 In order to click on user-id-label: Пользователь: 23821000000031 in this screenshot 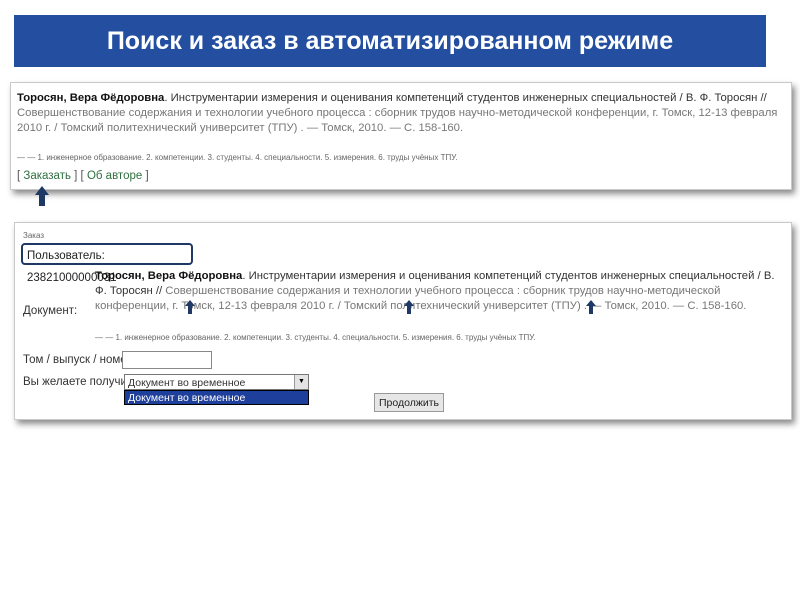, I will do `click(107, 263)`.